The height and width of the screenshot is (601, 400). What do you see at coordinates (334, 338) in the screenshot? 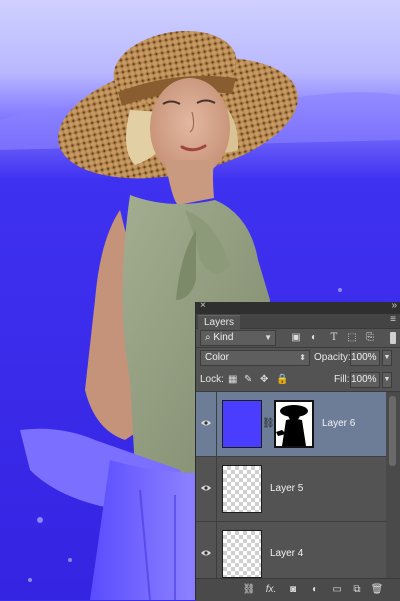
I see `type-filter-icon: T` at bounding box center [334, 338].